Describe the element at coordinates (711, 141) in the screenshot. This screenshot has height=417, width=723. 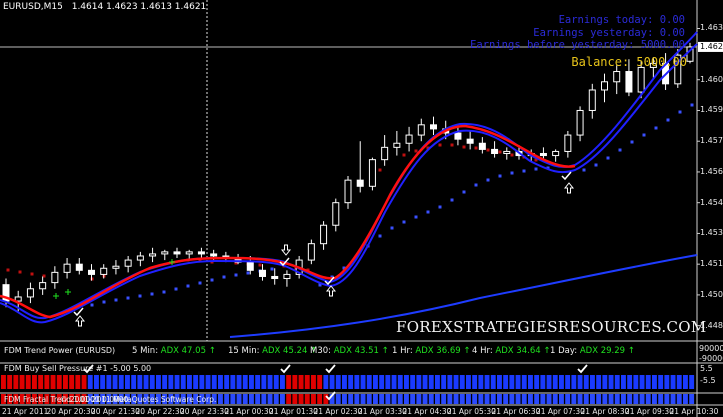
I see `price-tick-label: 1.4575` at that location.